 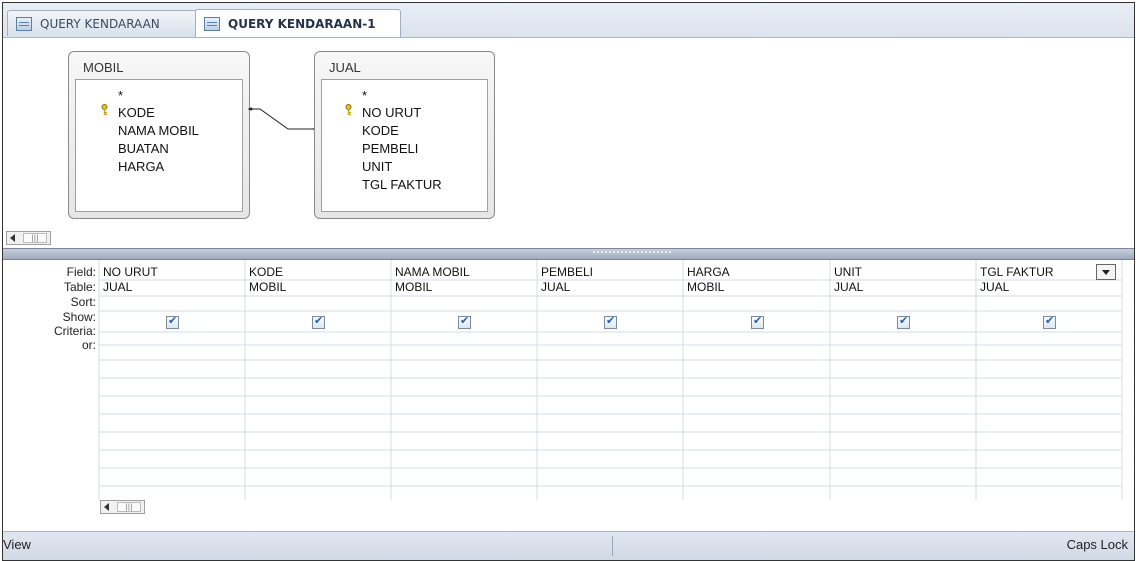 What do you see at coordinates (158, 130) in the screenshot?
I see `field-item: NAMA MOBIL` at bounding box center [158, 130].